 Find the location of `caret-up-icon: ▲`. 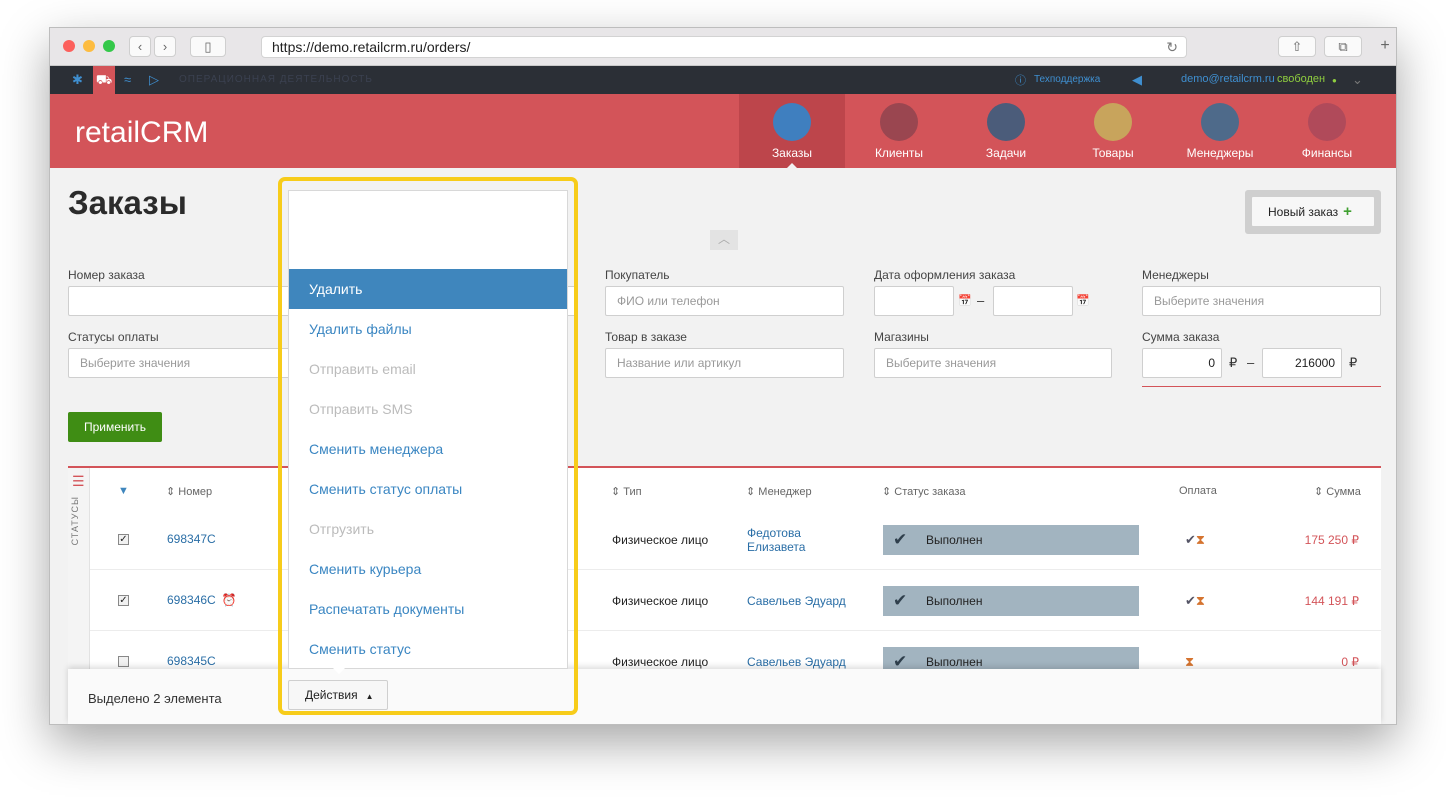

caret-up-icon: ▲ is located at coordinates (369, 696).